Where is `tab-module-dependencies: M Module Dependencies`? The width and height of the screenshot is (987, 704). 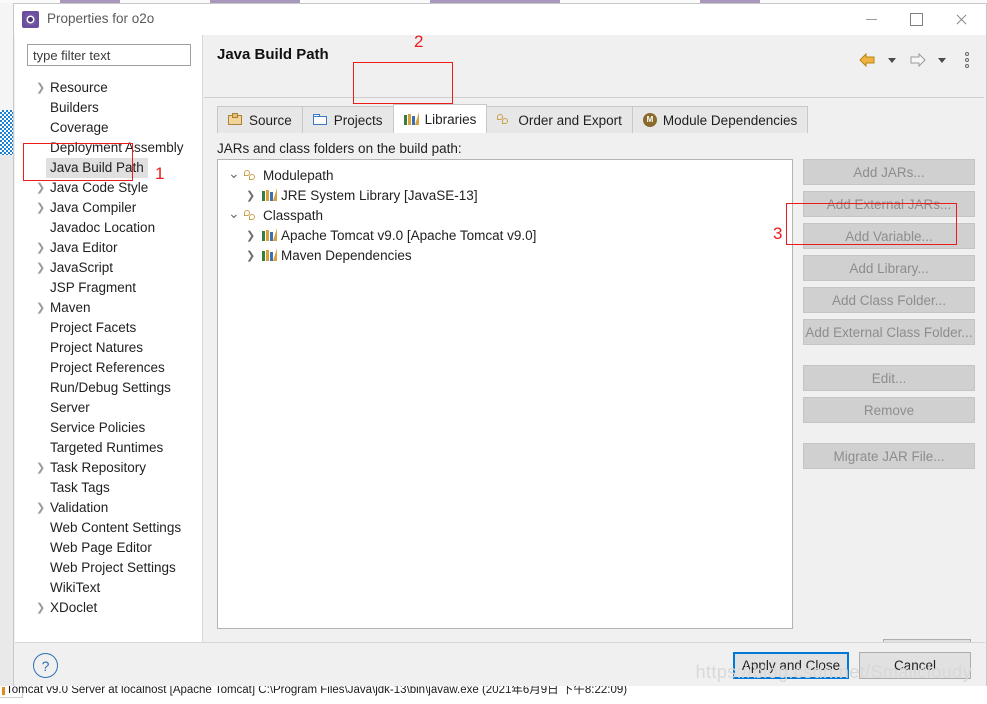 tab-module-dependencies: M Module Dependencies is located at coordinates (720, 119).